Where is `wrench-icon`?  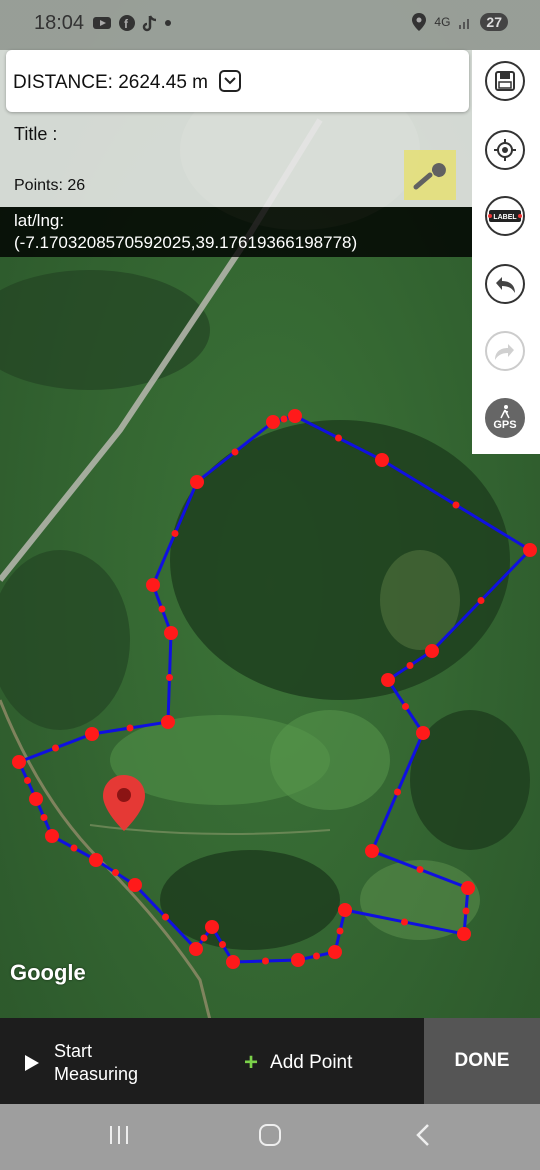 wrench-icon is located at coordinates (429, 176).